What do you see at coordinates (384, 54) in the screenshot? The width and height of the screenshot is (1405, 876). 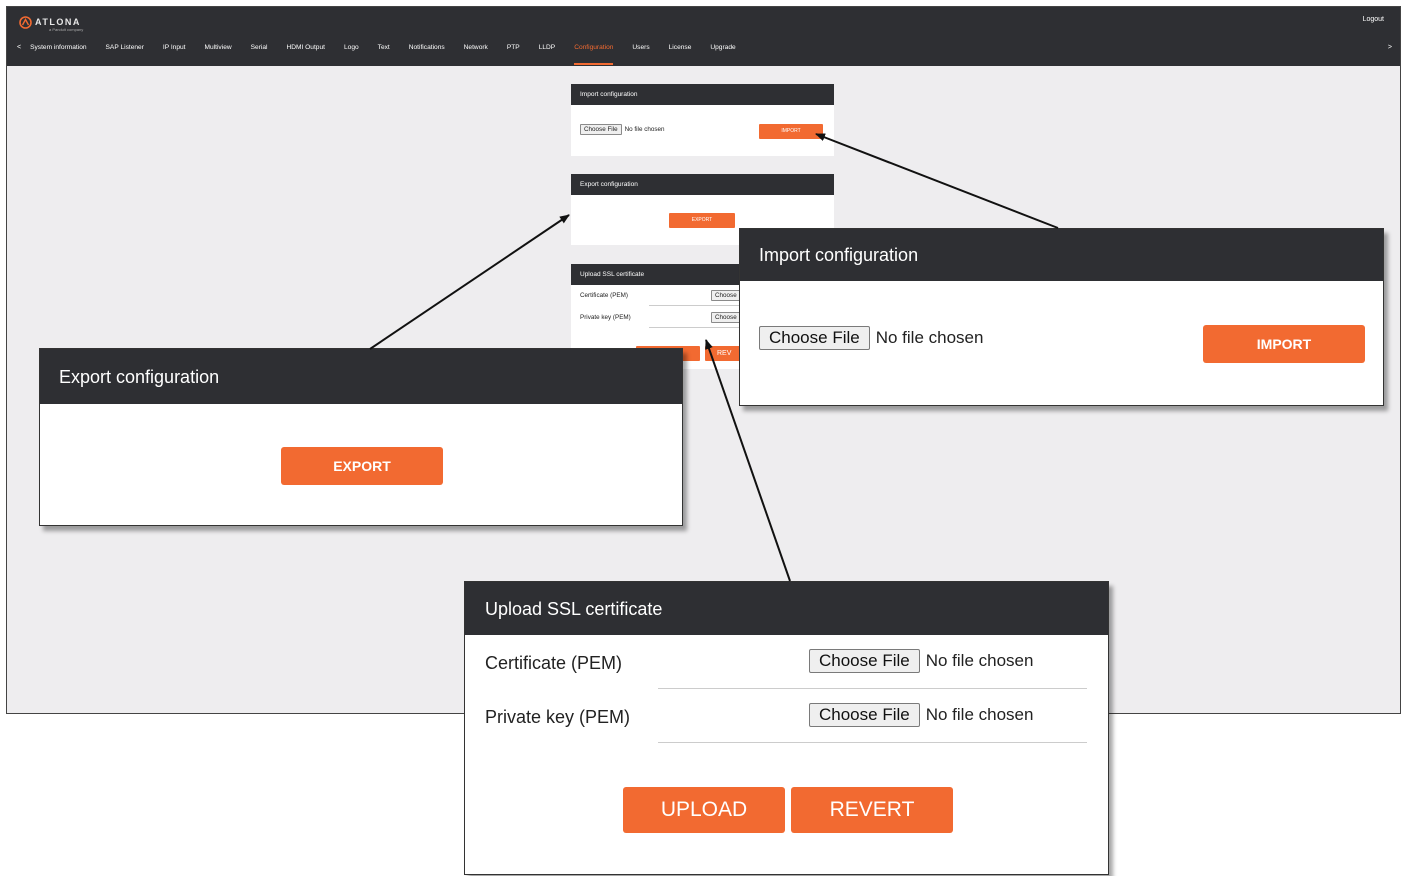 I see `tab-text: Text` at bounding box center [384, 54].